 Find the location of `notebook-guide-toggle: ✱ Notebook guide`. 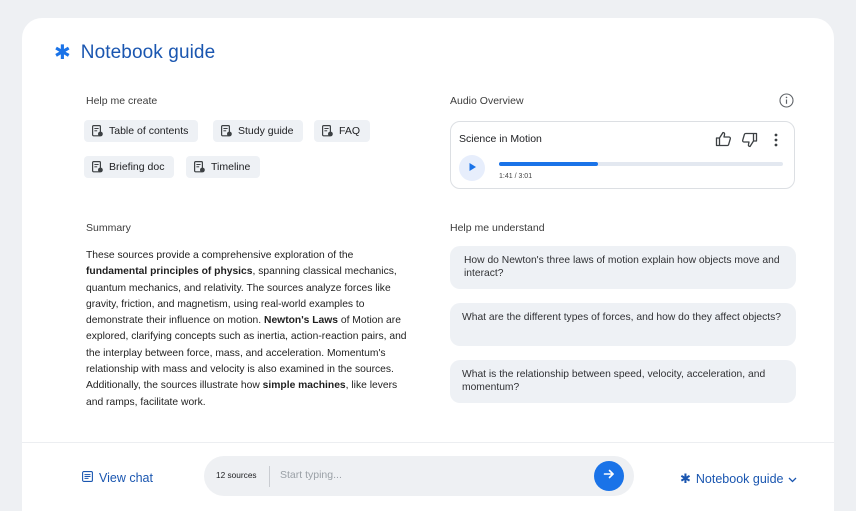

notebook-guide-toggle: ✱ Notebook guide is located at coordinates (738, 479).